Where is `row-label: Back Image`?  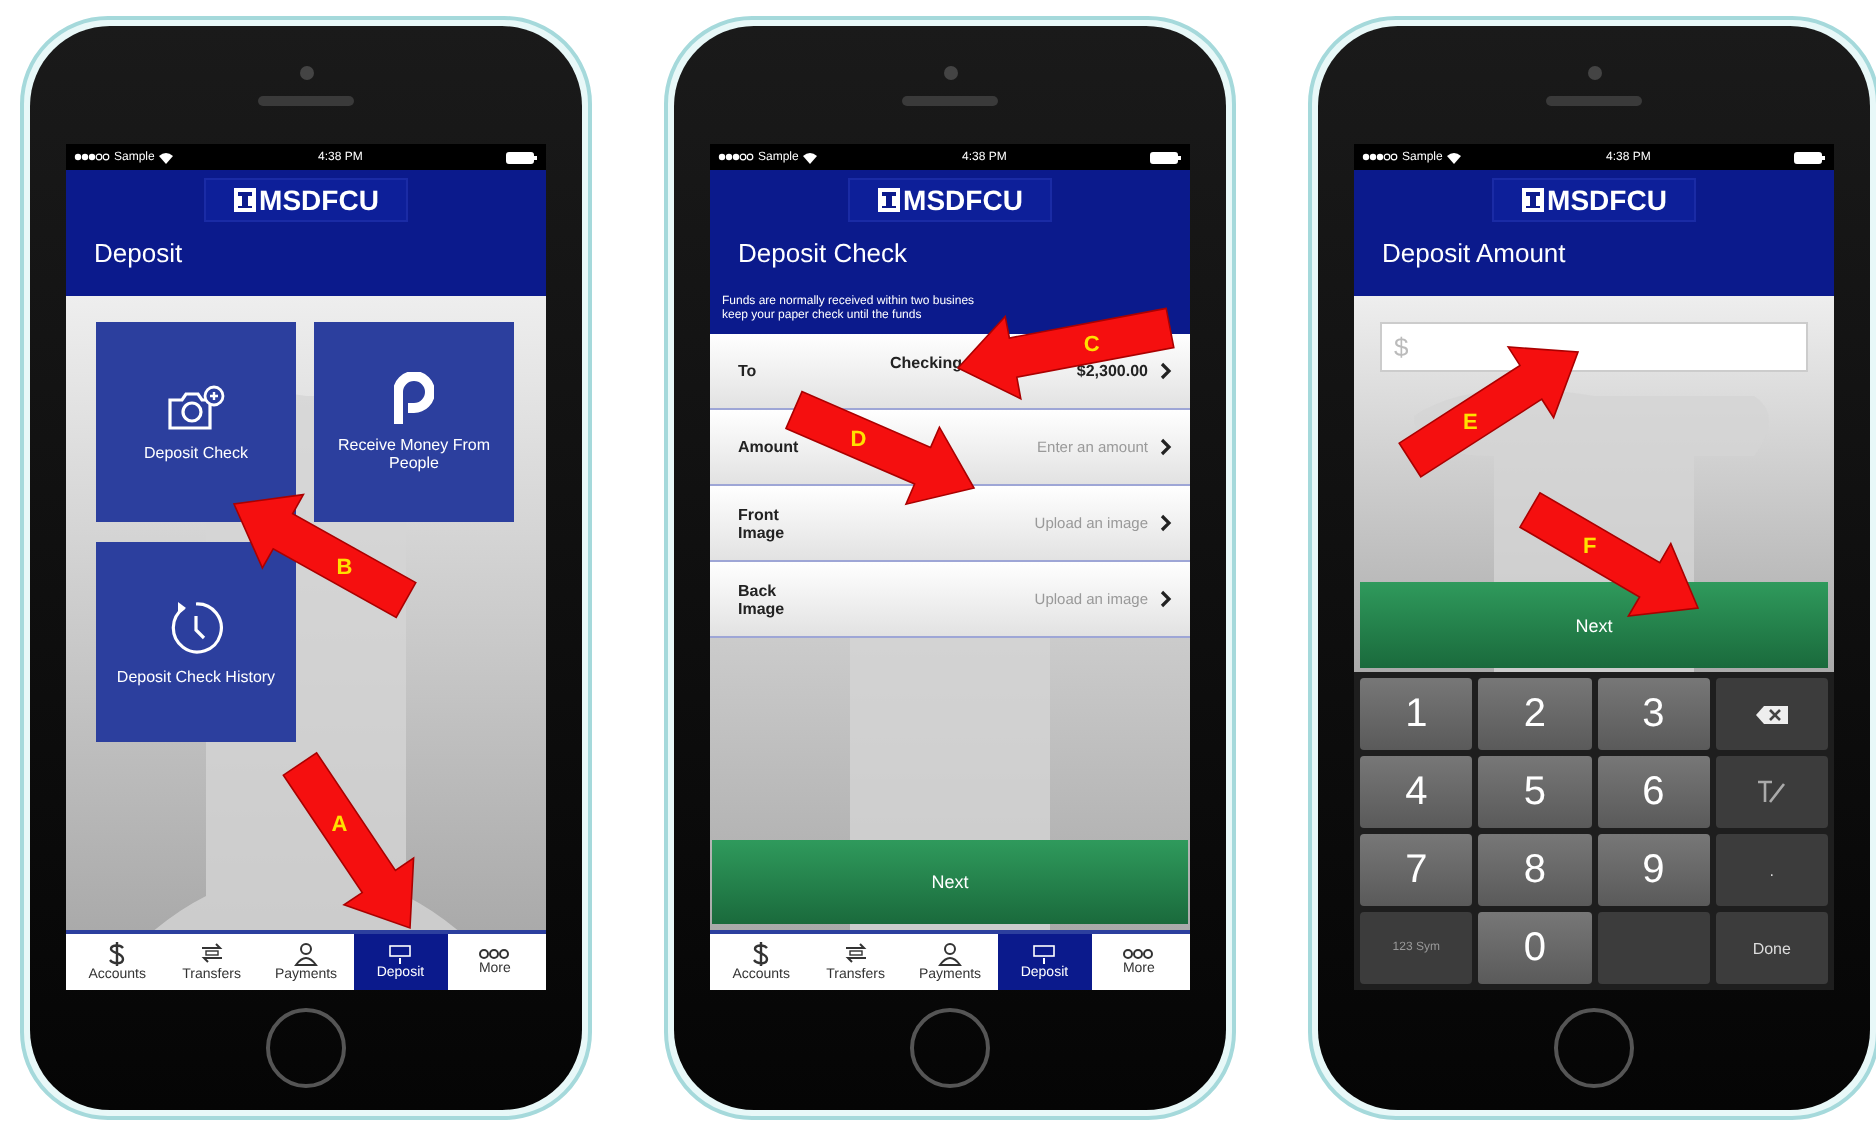 row-label: Back Image is located at coordinates (762, 599).